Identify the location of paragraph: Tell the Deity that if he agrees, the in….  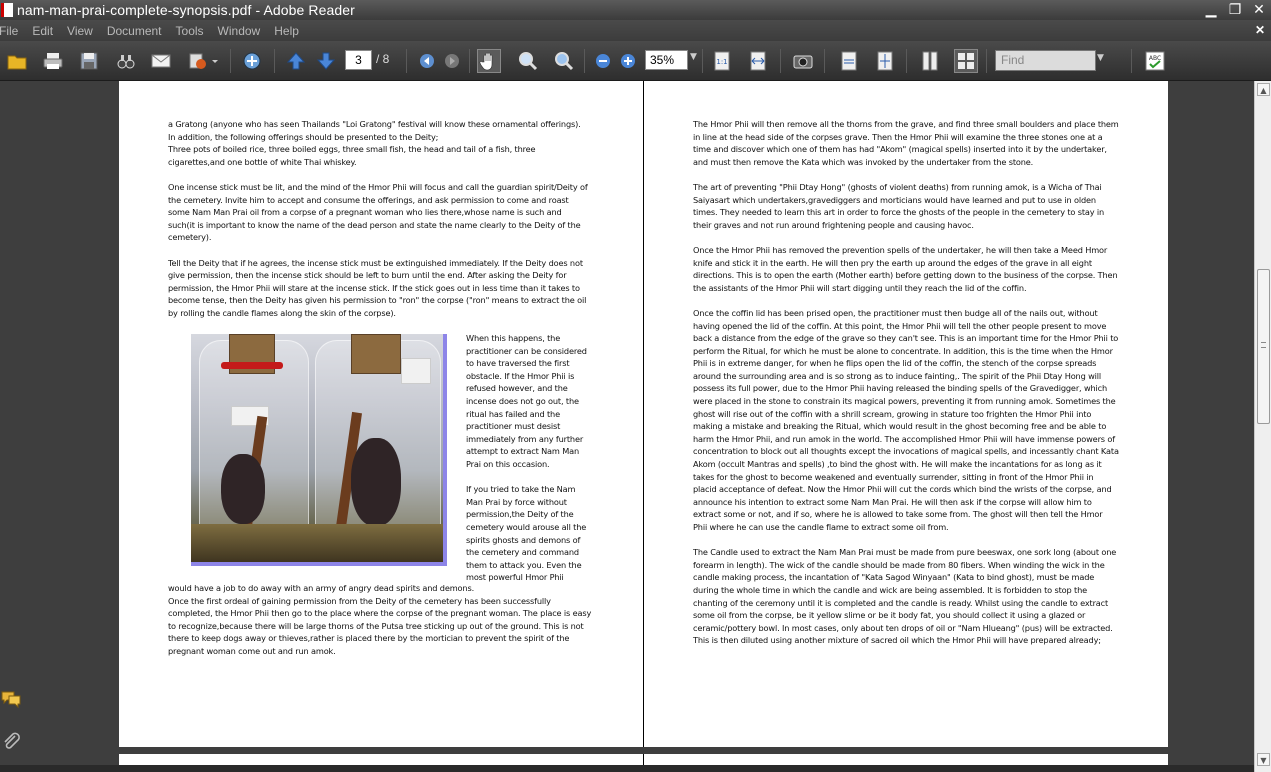
(377, 287).